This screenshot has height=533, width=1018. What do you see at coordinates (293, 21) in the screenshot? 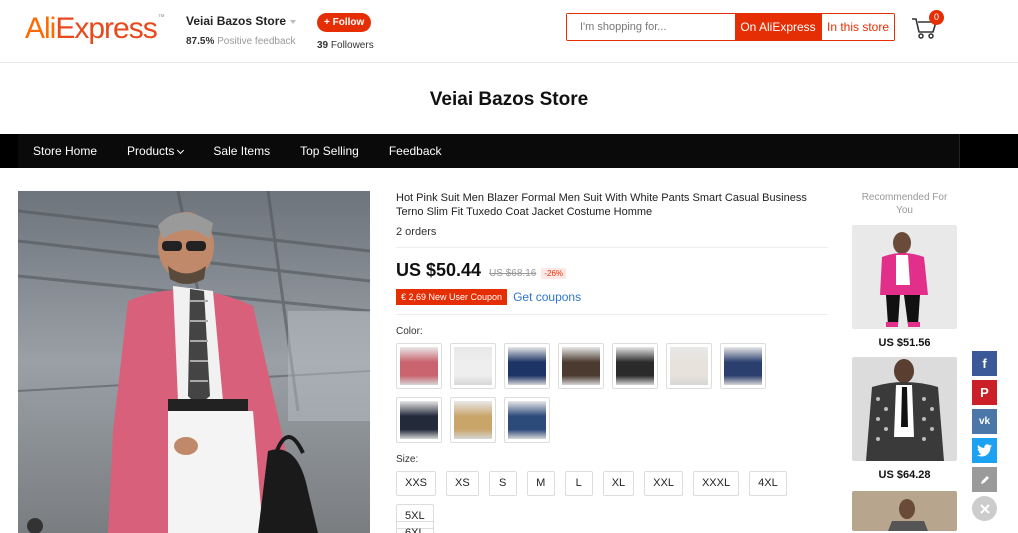
I see `caret-down-icon` at bounding box center [293, 21].